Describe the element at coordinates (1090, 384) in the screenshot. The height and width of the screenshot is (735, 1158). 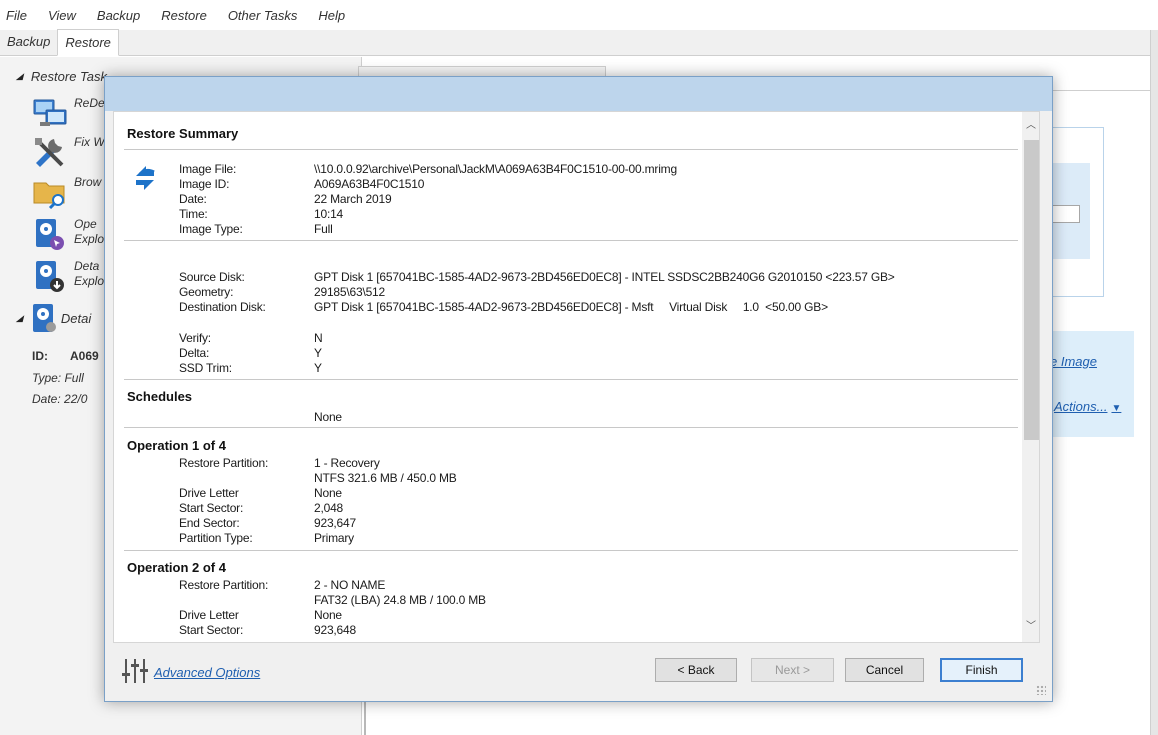
I see `background-actions-panel` at that location.